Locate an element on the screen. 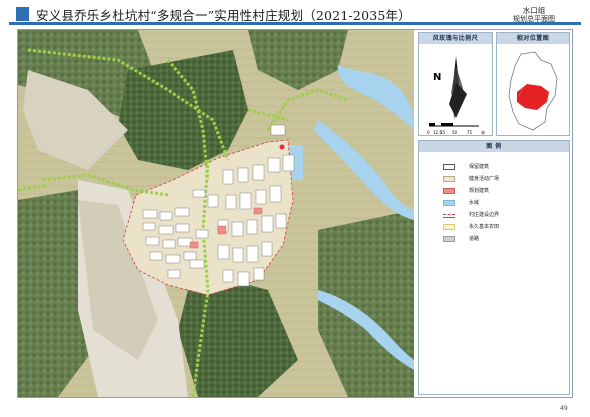  compass-panel: 风玫瑰与比例尺 N 0 12.5 25 50 75 米 is located at coordinates (455, 84).